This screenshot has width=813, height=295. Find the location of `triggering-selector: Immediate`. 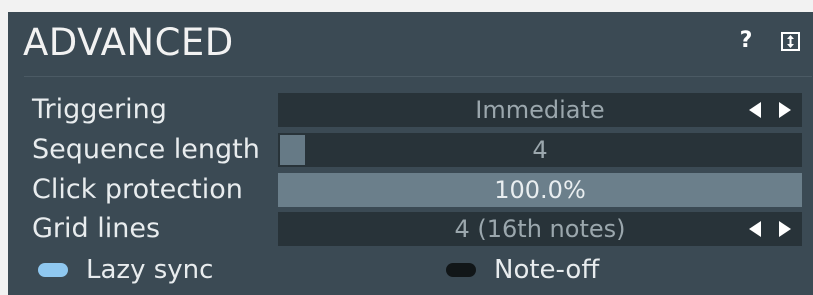

triggering-selector: Immediate is located at coordinates (540, 110).